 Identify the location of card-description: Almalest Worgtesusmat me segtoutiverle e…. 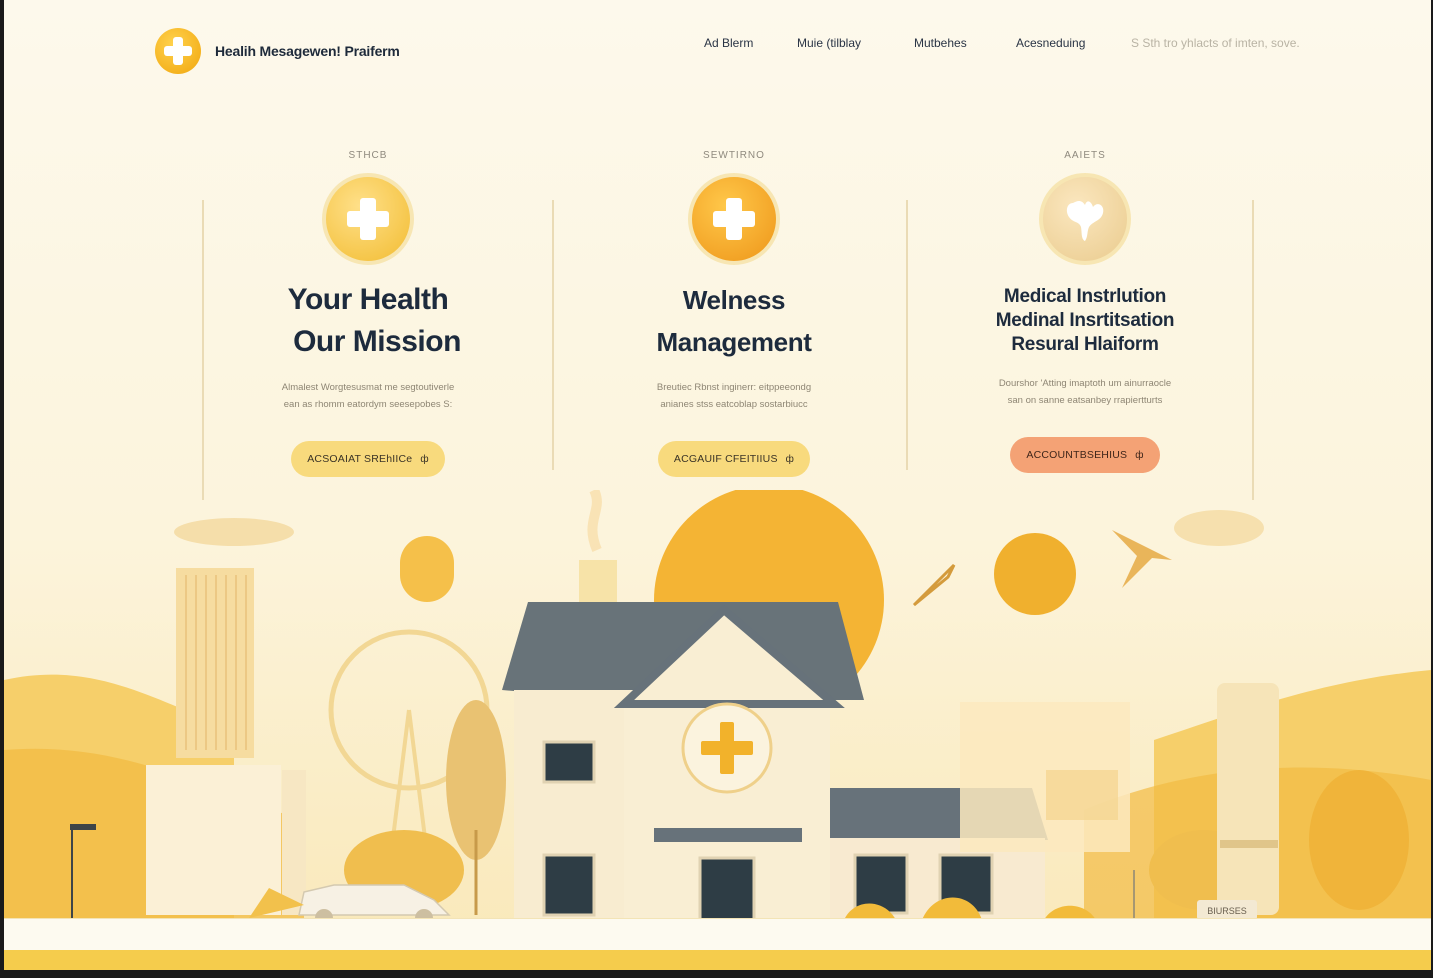
(368, 396).